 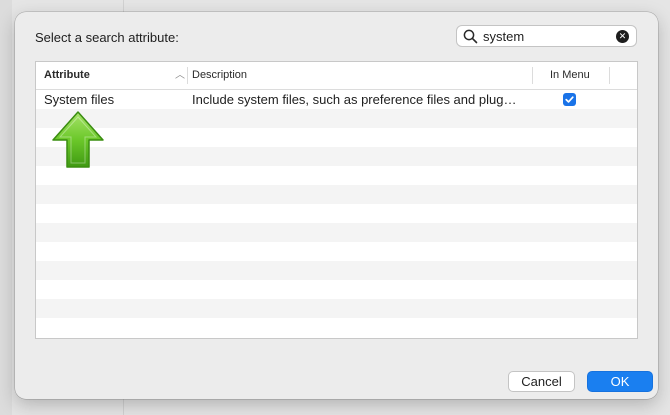 What do you see at coordinates (569, 99) in the screenshot?
I see `checkmark-icon` at bounding box center [569, 99].